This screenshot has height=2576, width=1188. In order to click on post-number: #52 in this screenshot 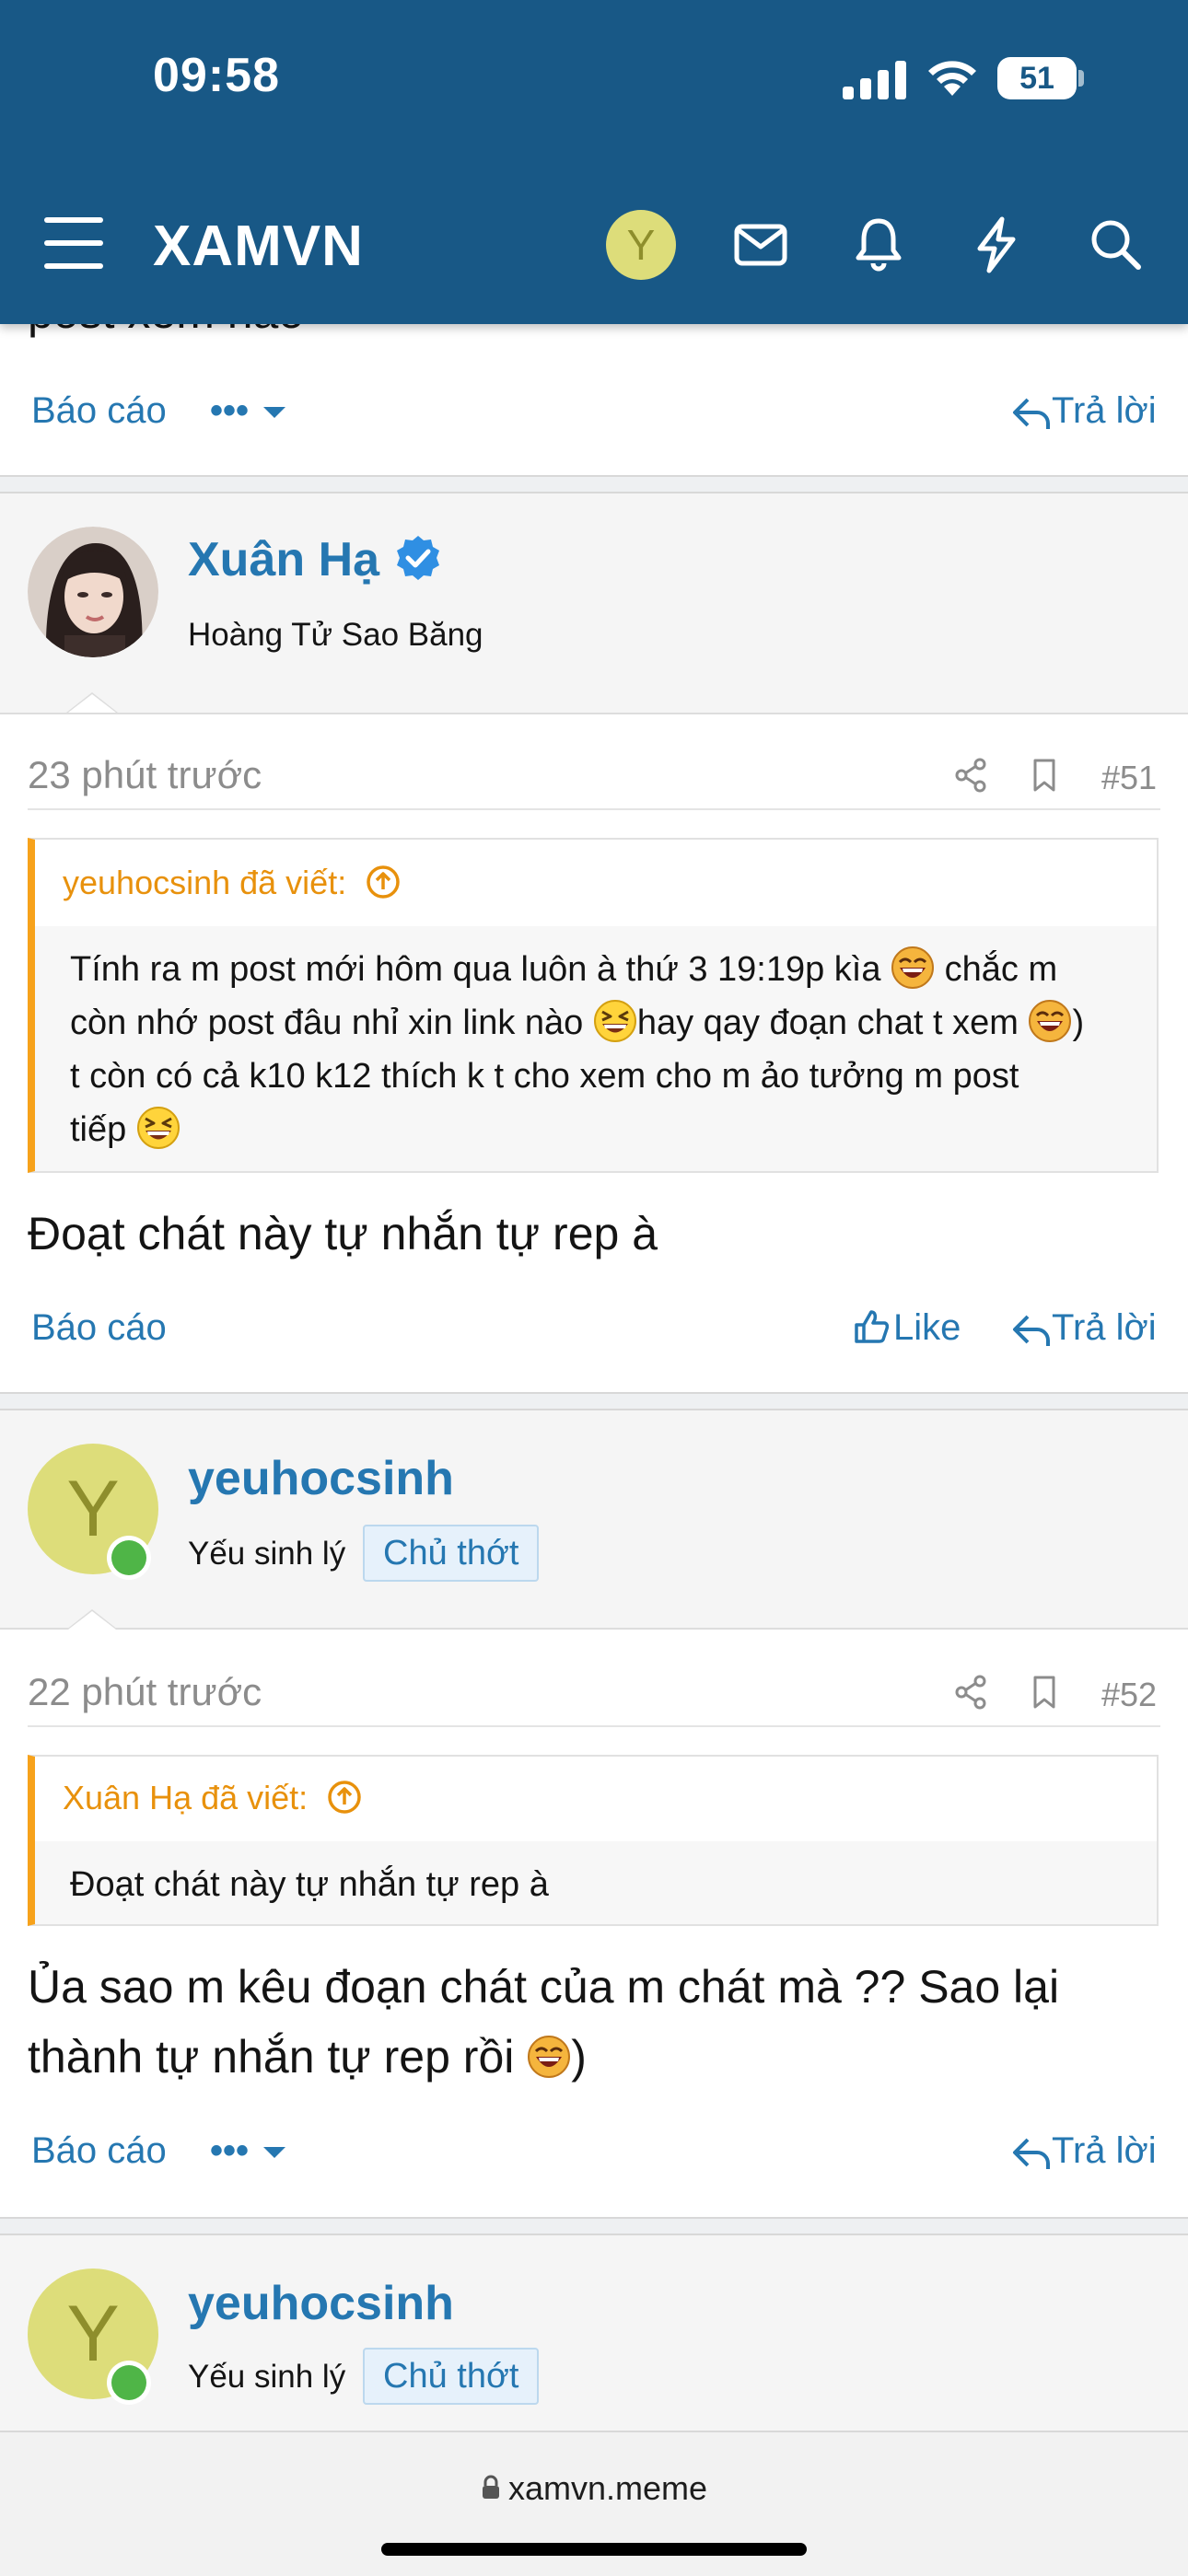, I will do `click(1129, 1695)`.